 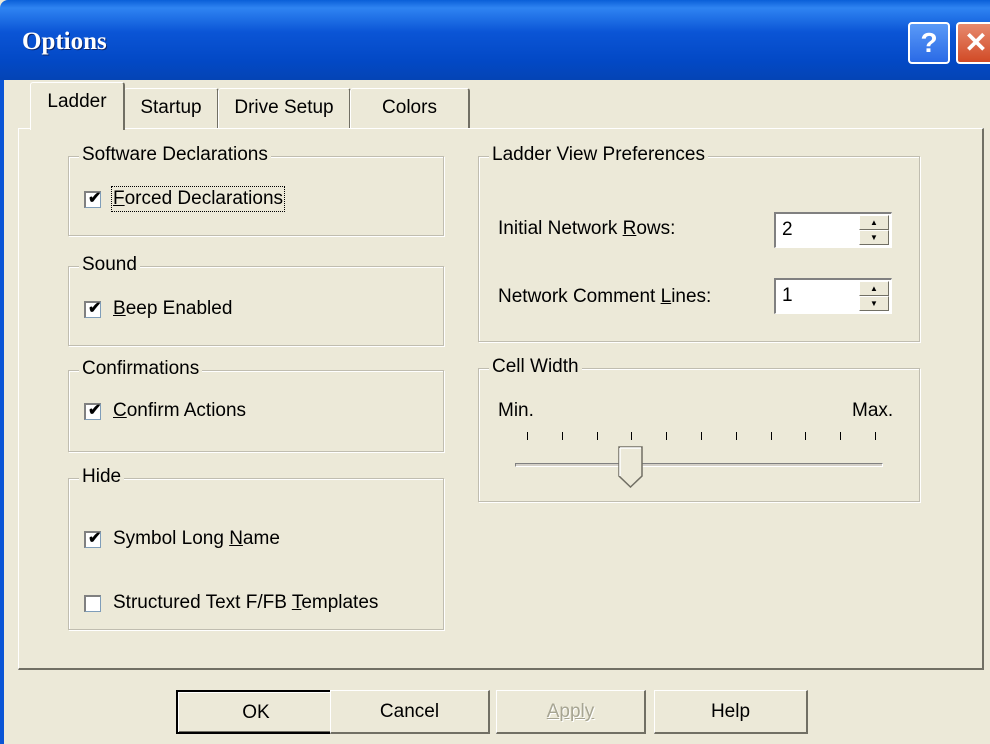 I want to click on forced-declarations-checkbox: ✔ Forced Declarations, so click(x=185, y=199).